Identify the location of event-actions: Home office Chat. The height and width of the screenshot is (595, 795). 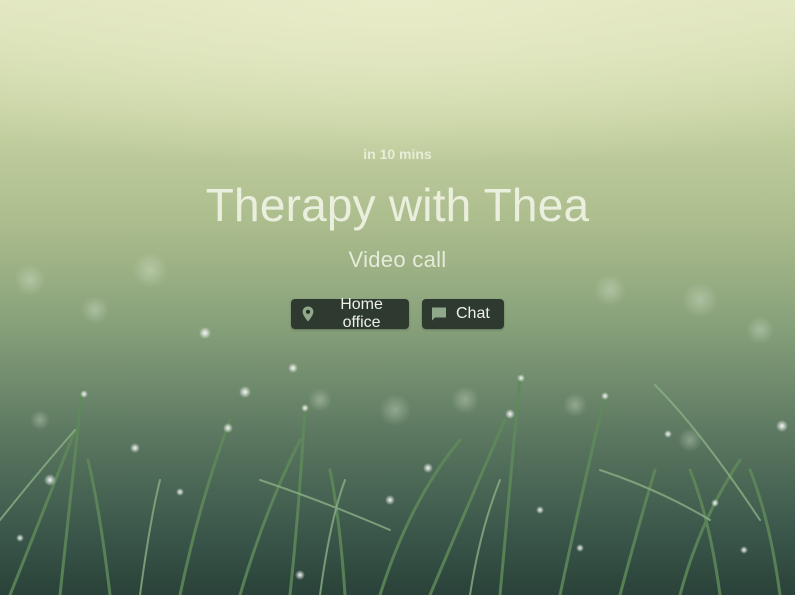
(397, 313).